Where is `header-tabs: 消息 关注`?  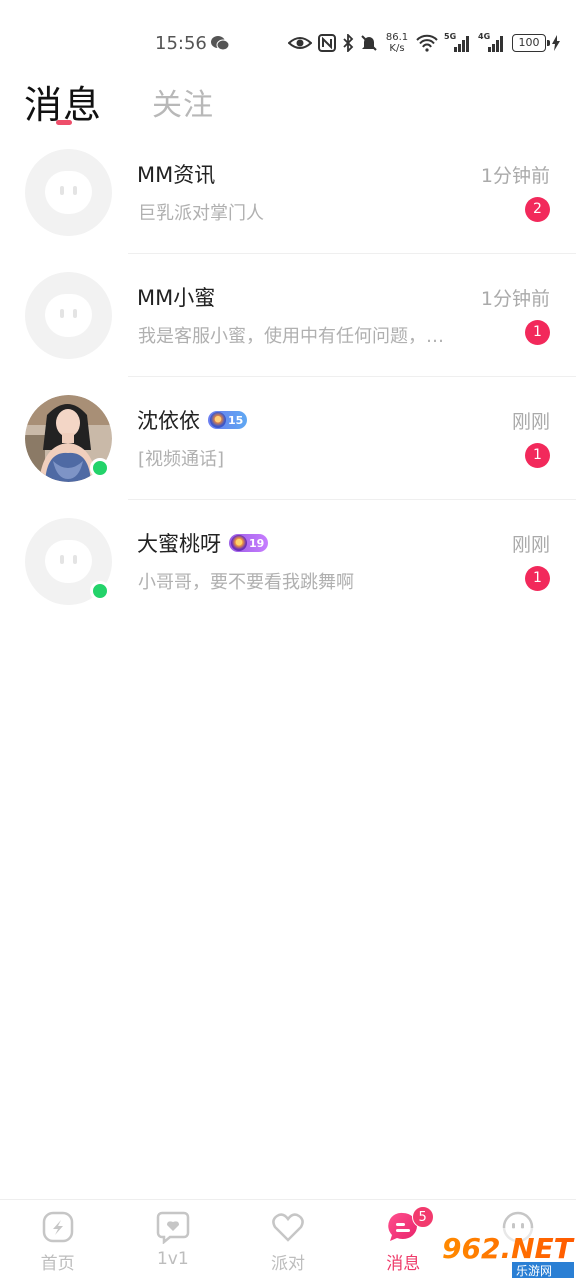 header-tabs: 消息 关注 is located at coordinates (288, 100).